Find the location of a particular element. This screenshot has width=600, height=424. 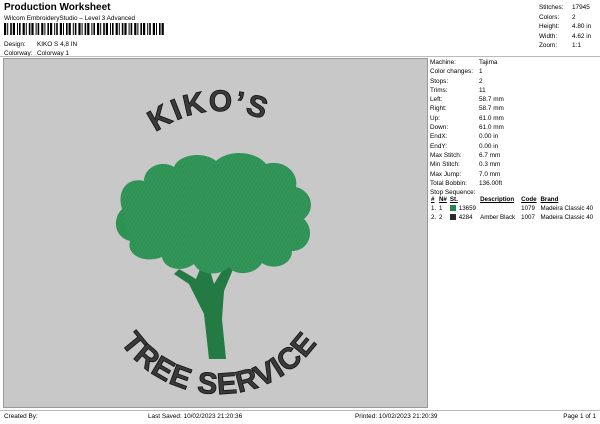

table-row: 1. 1 13659 1079 Madeira Classic 40 is located at coordinates (512, 208).